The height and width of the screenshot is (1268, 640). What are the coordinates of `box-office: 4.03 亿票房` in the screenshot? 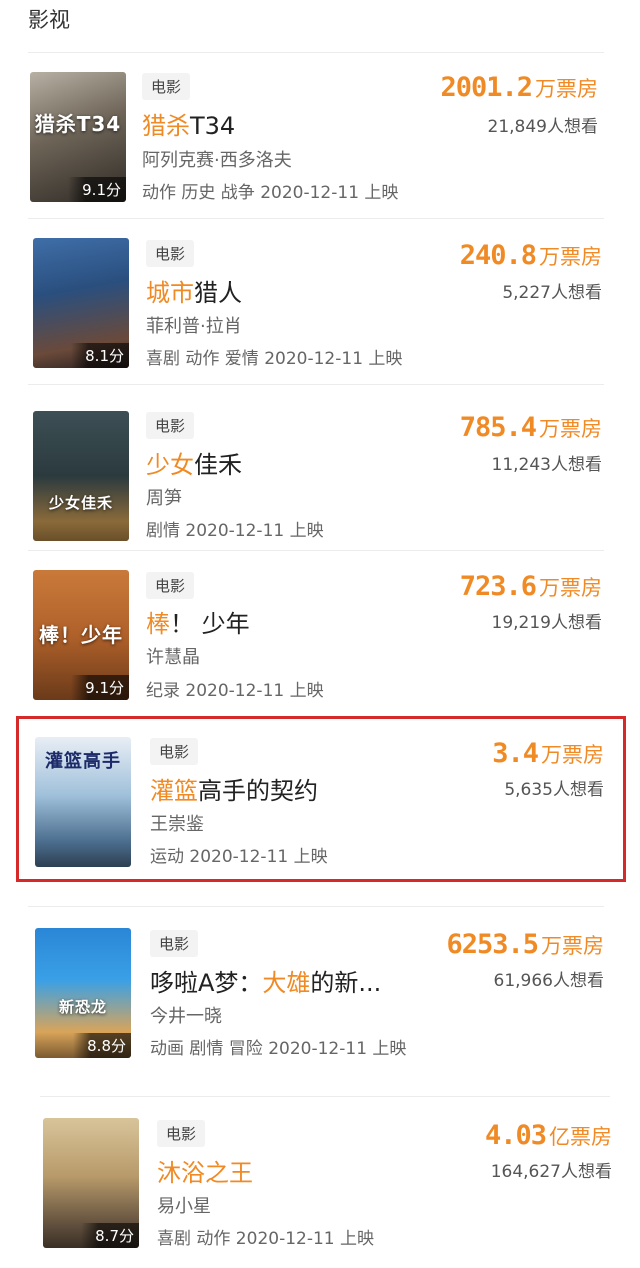 It's located at (548, 1135).